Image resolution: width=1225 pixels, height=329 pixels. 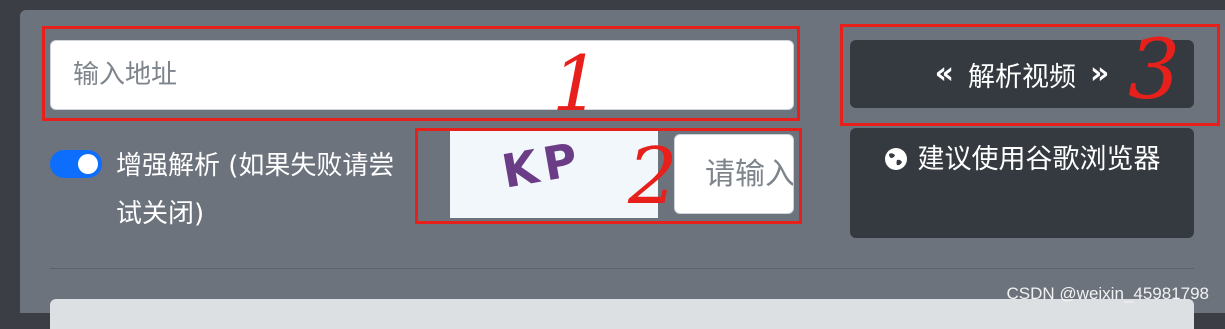 What do you see at coordinates (76, 164) in the screenshot?
I see `enhanced-parse-toggle` at bounding box center [76, 164].